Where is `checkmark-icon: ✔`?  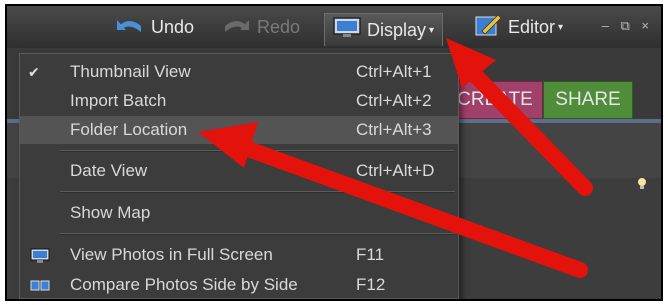 checkmark-icon: ✔ is located at coordinates (34, 71).